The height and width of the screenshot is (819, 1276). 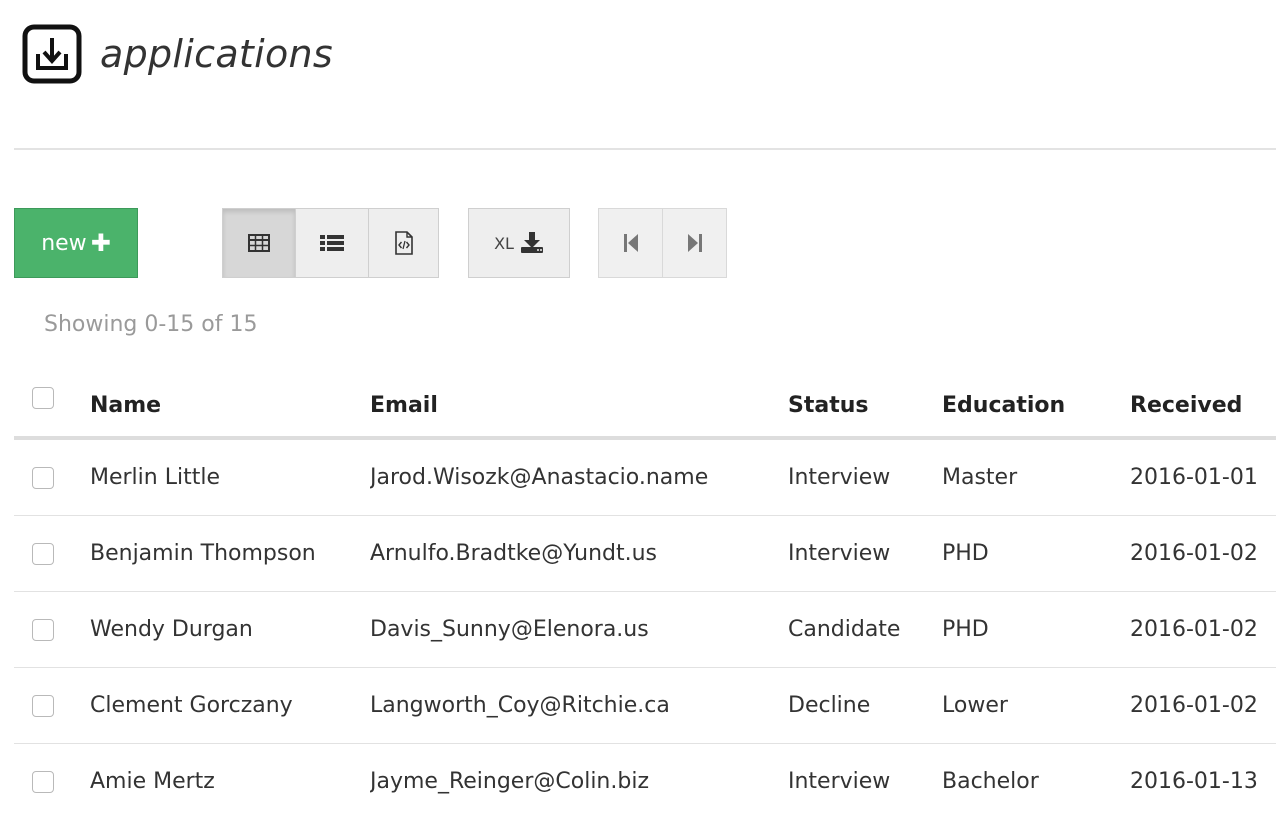 I want to click on table-header-row: Name Email Status Education Received, so click(x=645, y=395).